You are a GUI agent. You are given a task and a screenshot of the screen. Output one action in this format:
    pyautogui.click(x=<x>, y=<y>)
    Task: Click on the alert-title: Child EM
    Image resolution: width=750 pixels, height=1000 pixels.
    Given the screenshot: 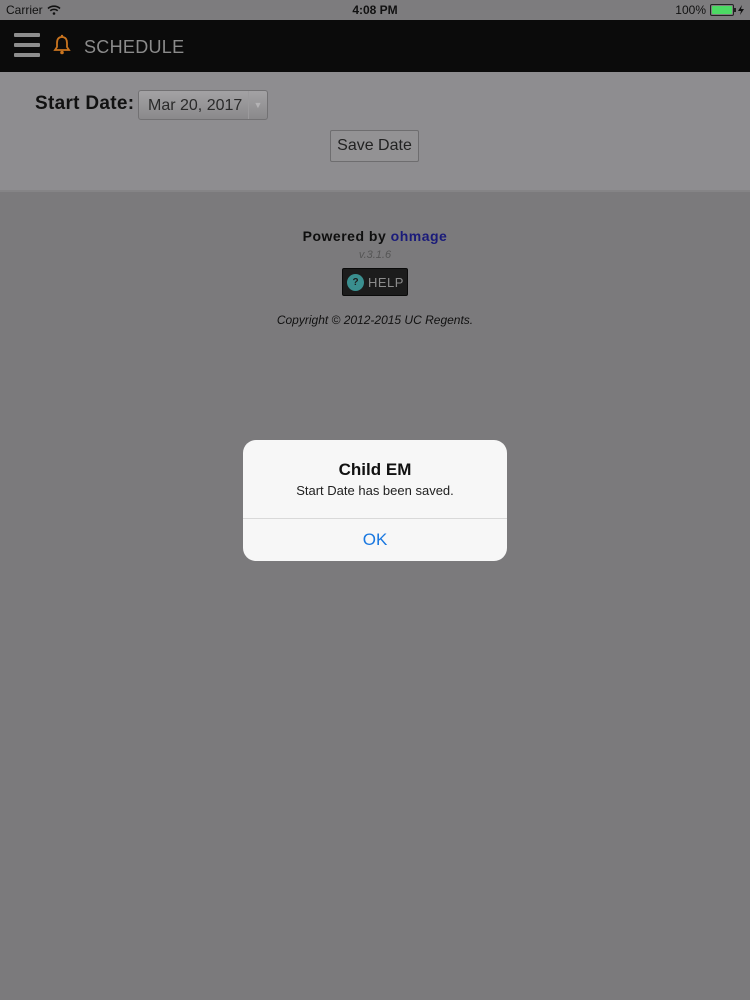 What is the action you would take?
    pyautogui.click(x=375, y=469)
    